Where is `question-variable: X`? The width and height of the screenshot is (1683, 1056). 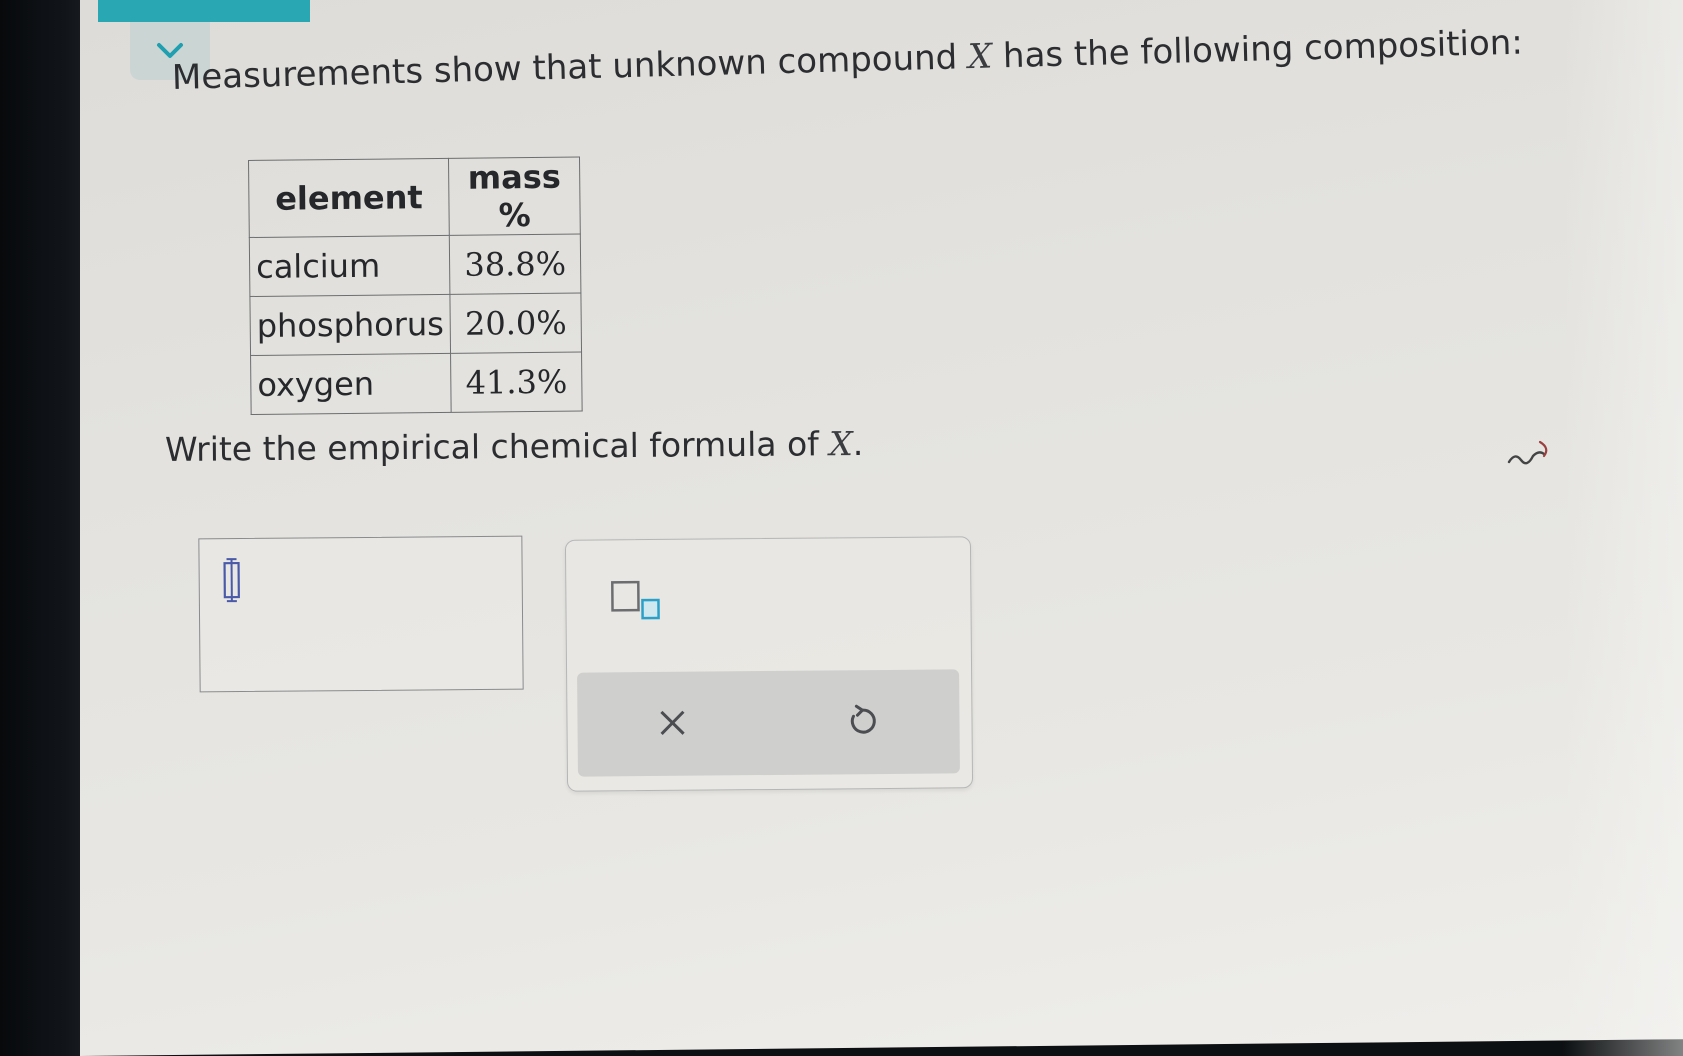
question-variable: X is located at coordinates (841, 443).